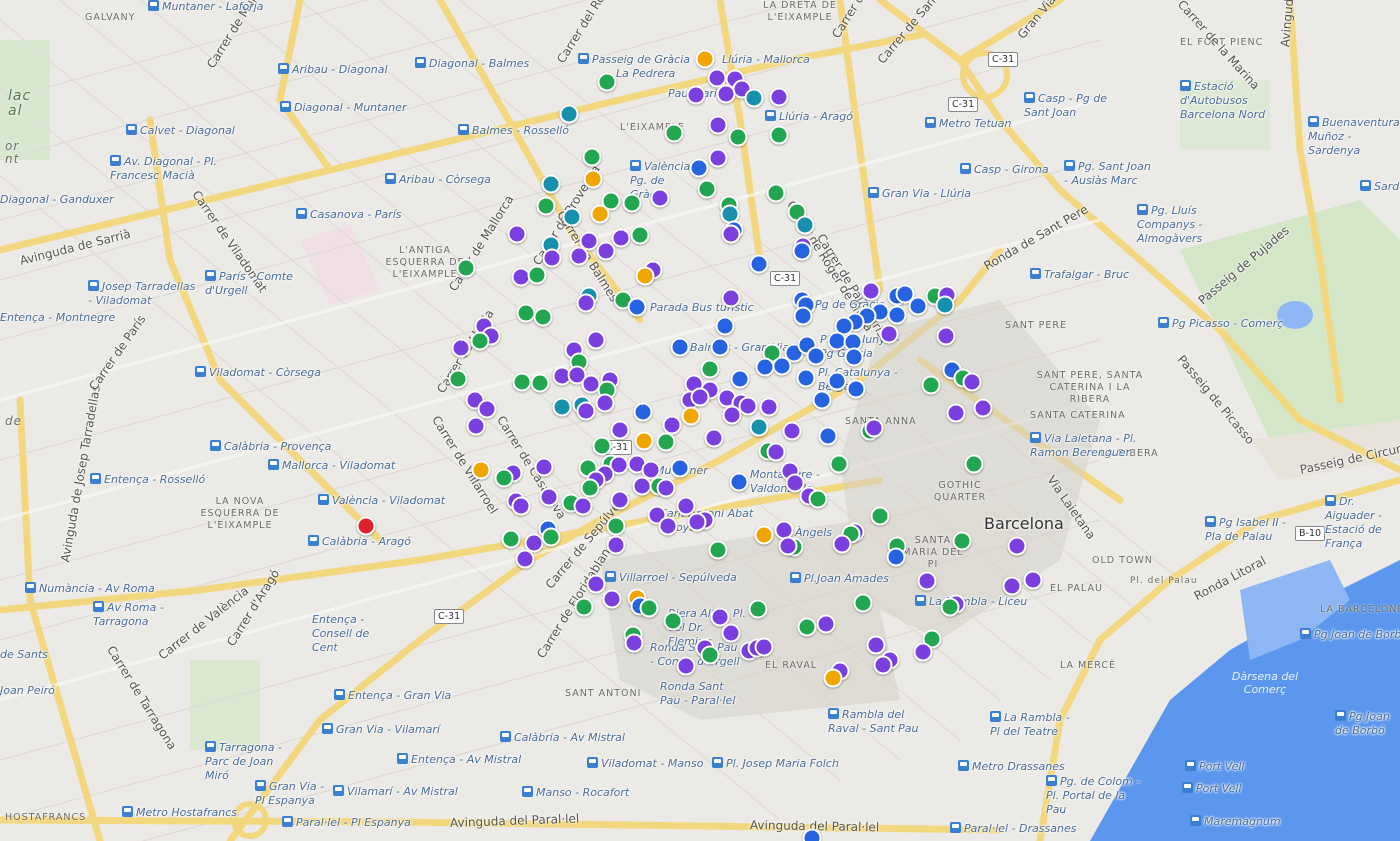 This screenshot has height=841, width=1400. What do you see at coordinates (562, 737) in the screenshot?
I see `stop-label: Calàbria - Av Mistral` at bounding box center [562, 737].